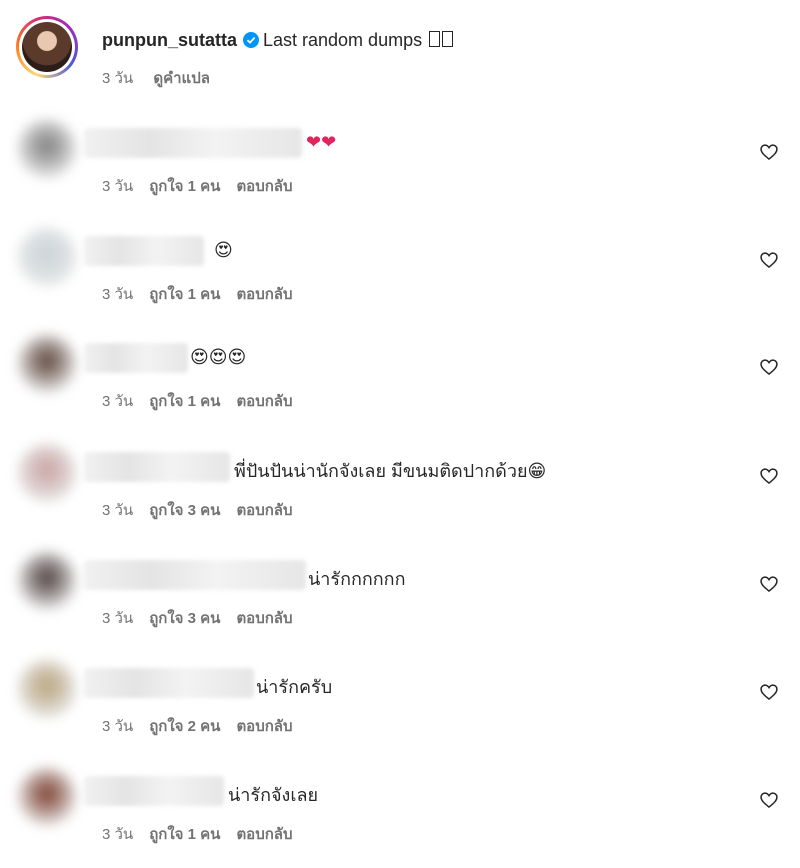 This screenshot has height=868, width=800. I want to click on comment-like-count: ถูกใจ 2 คน, so click(184, 726).